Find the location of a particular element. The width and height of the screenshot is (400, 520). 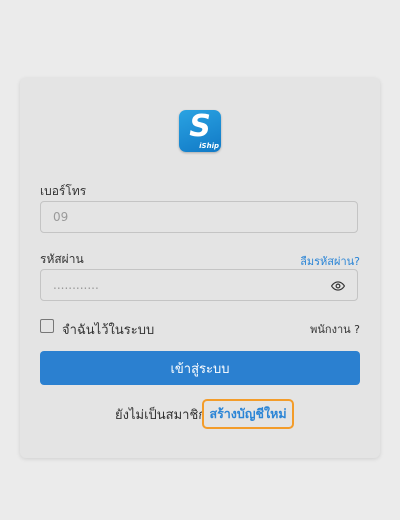

password-label: รหัสผ่าน is located at coordinates (62, 259).